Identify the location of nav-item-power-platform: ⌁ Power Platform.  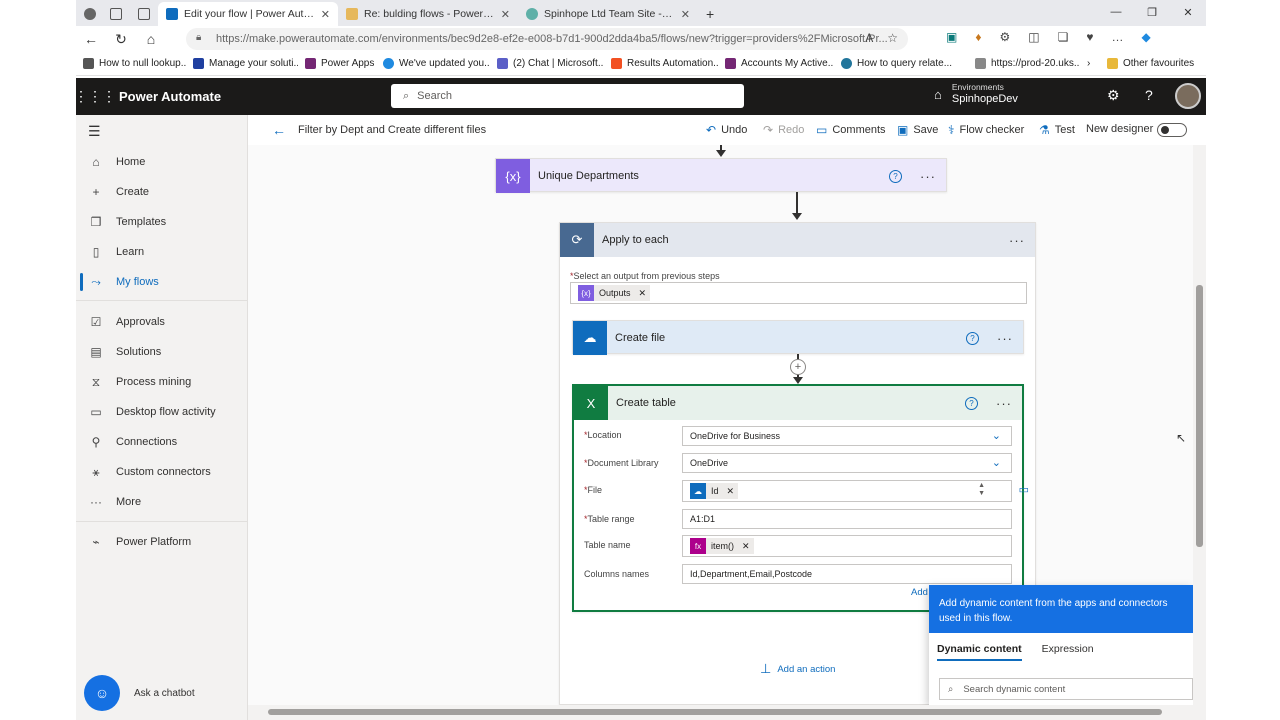
(162, 542).